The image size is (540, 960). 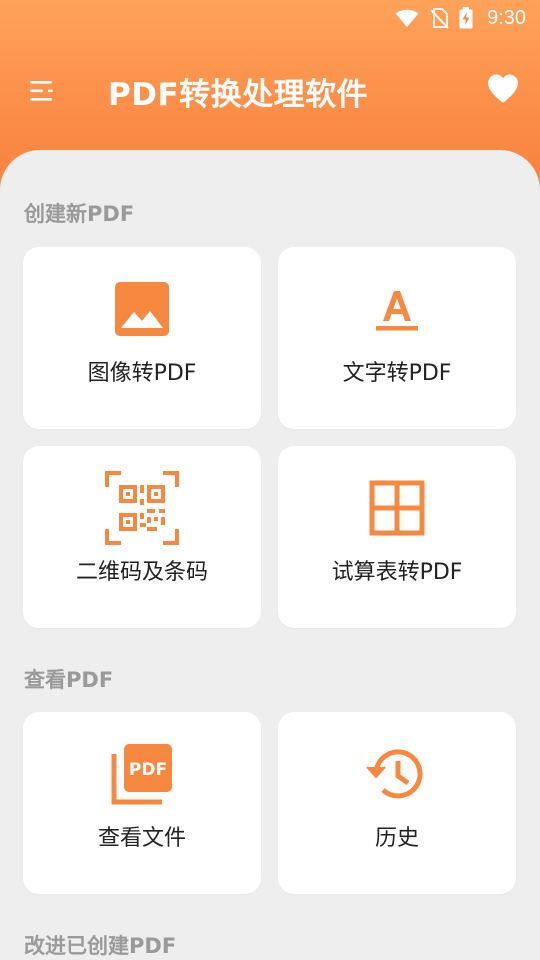 I want to click on app-bar: PDF转换处理软件, so click(x=270, y=91).